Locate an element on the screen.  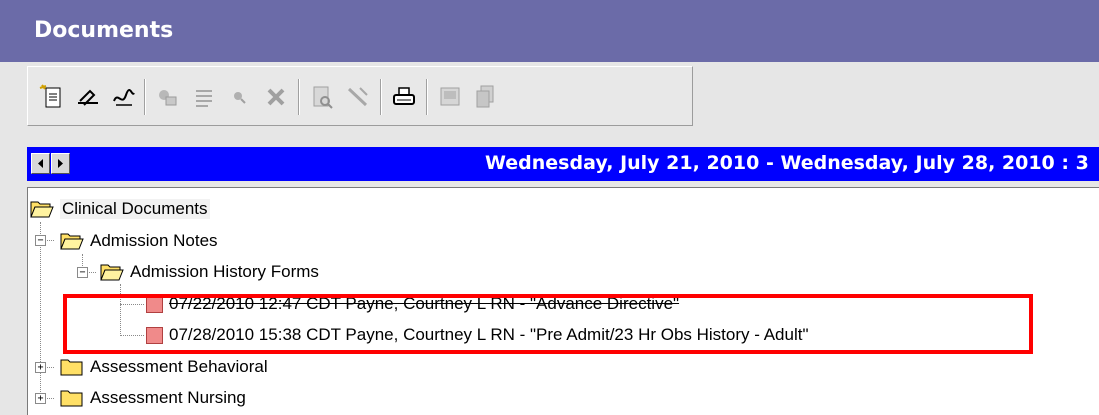
highlight-box is located at coordinates (548, 324).